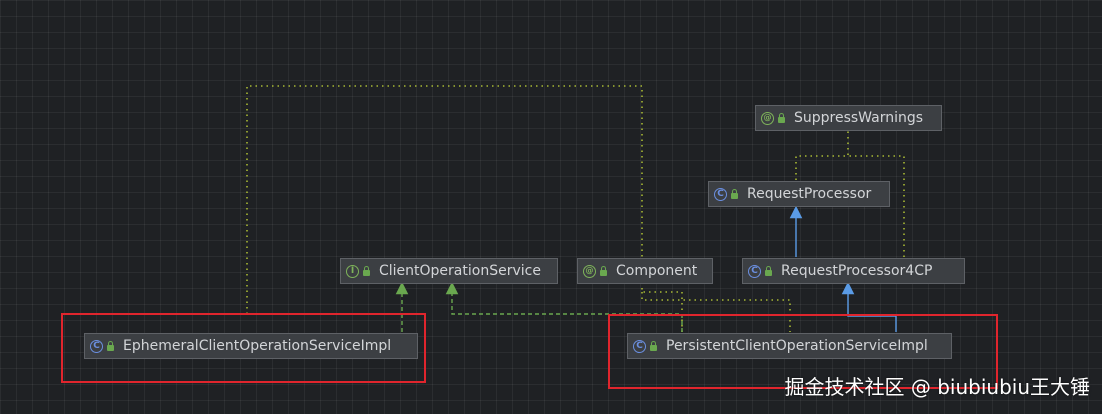  I want to click on node-request-processor-4cp: C RequestProcessor4CP, so click(853, 271).